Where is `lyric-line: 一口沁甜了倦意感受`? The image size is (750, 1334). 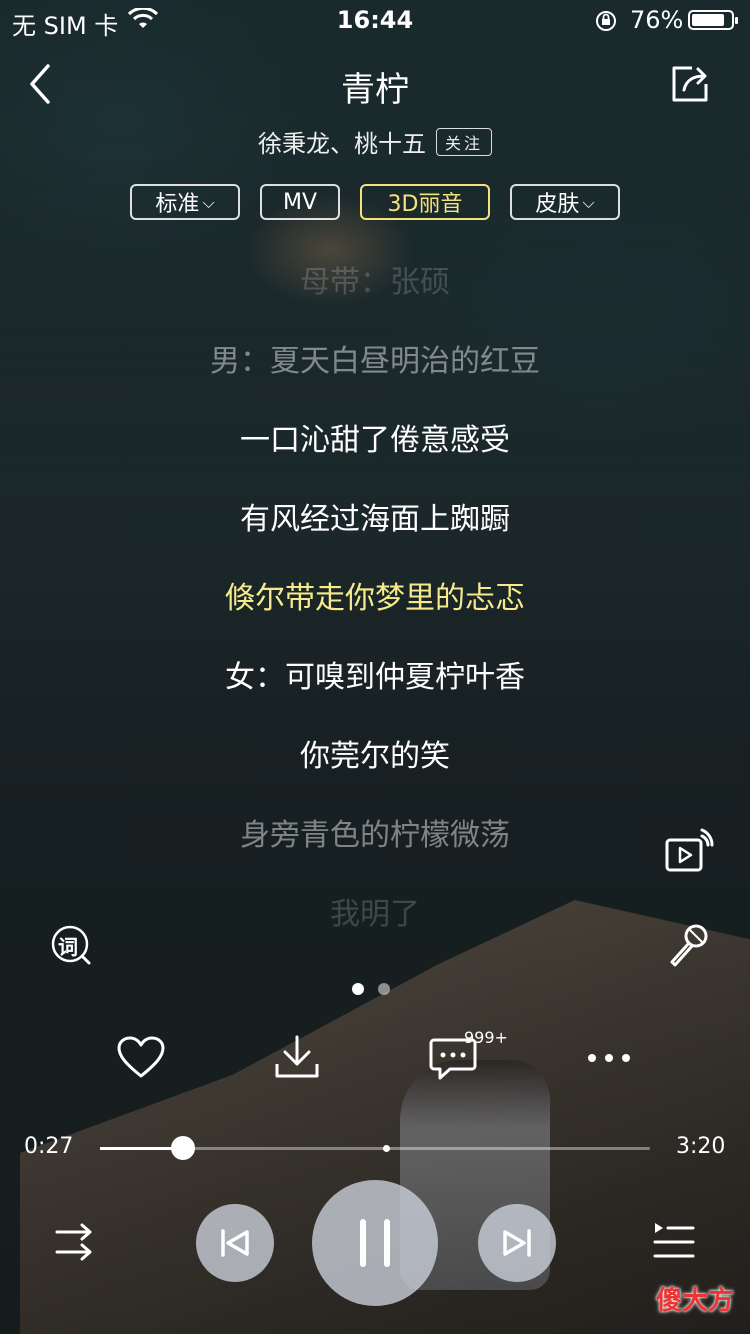
lyric-line: 一口沁甜了倦意感受 is located at coordinates (375, 440).